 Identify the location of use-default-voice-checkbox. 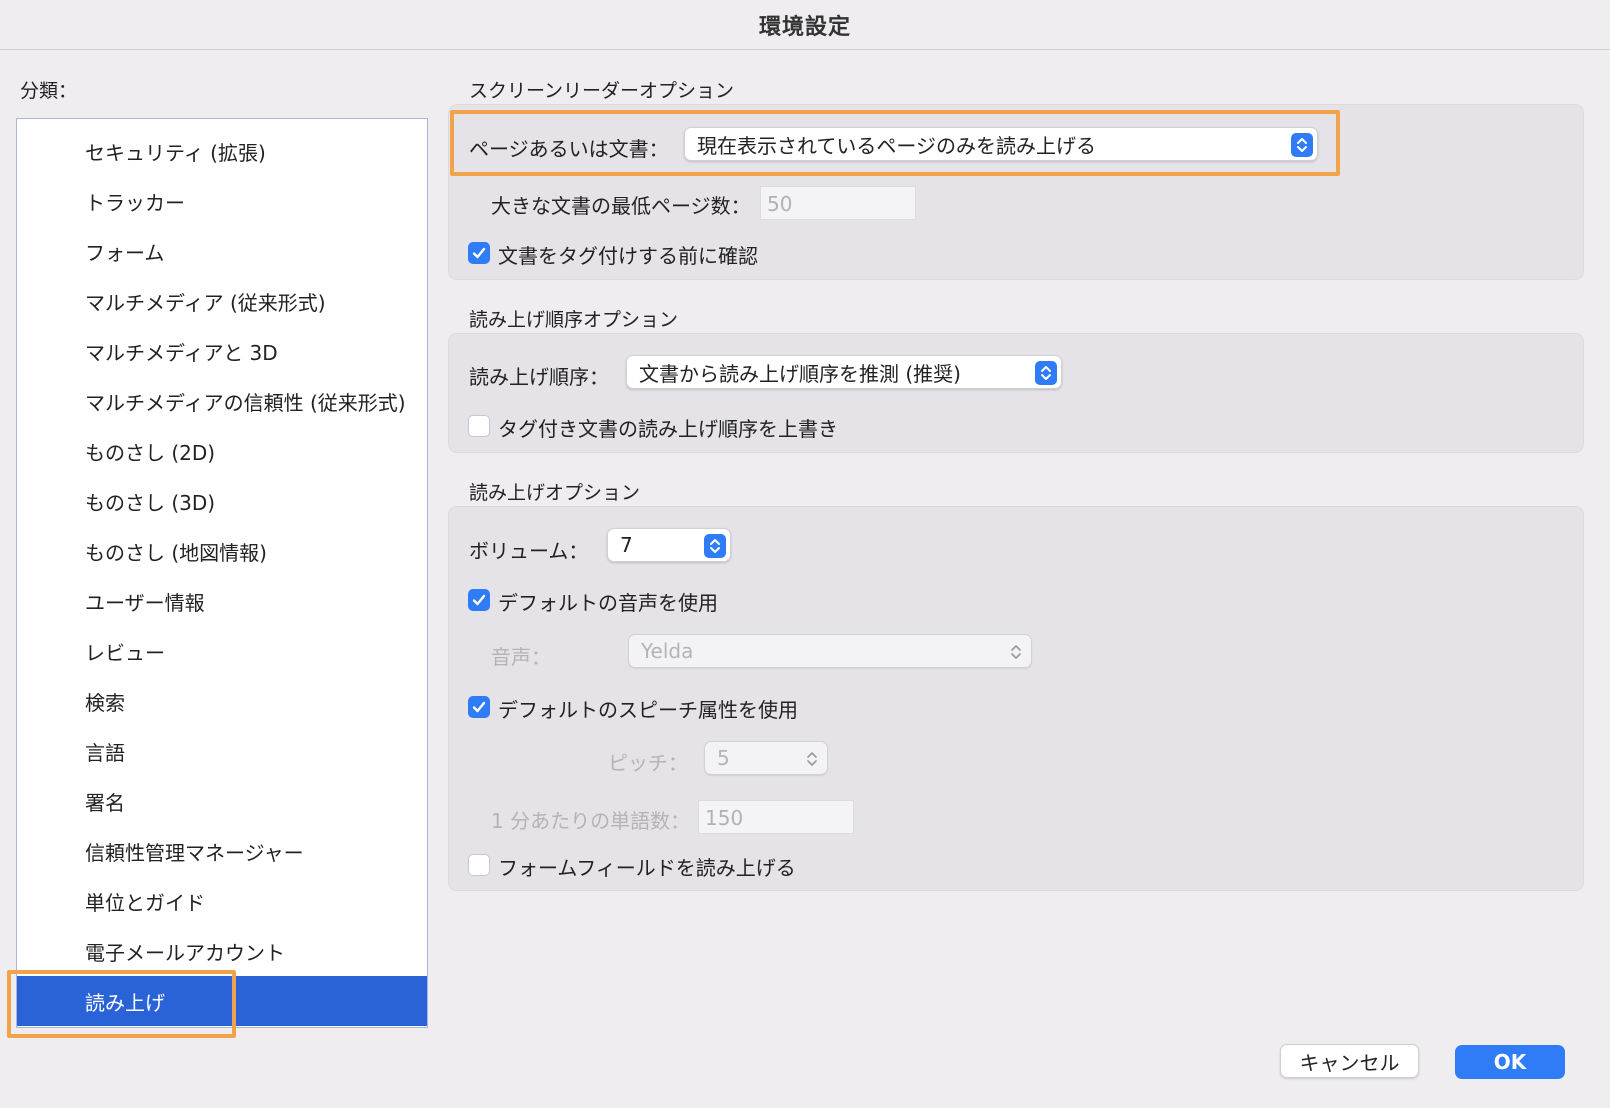
(479, 600).